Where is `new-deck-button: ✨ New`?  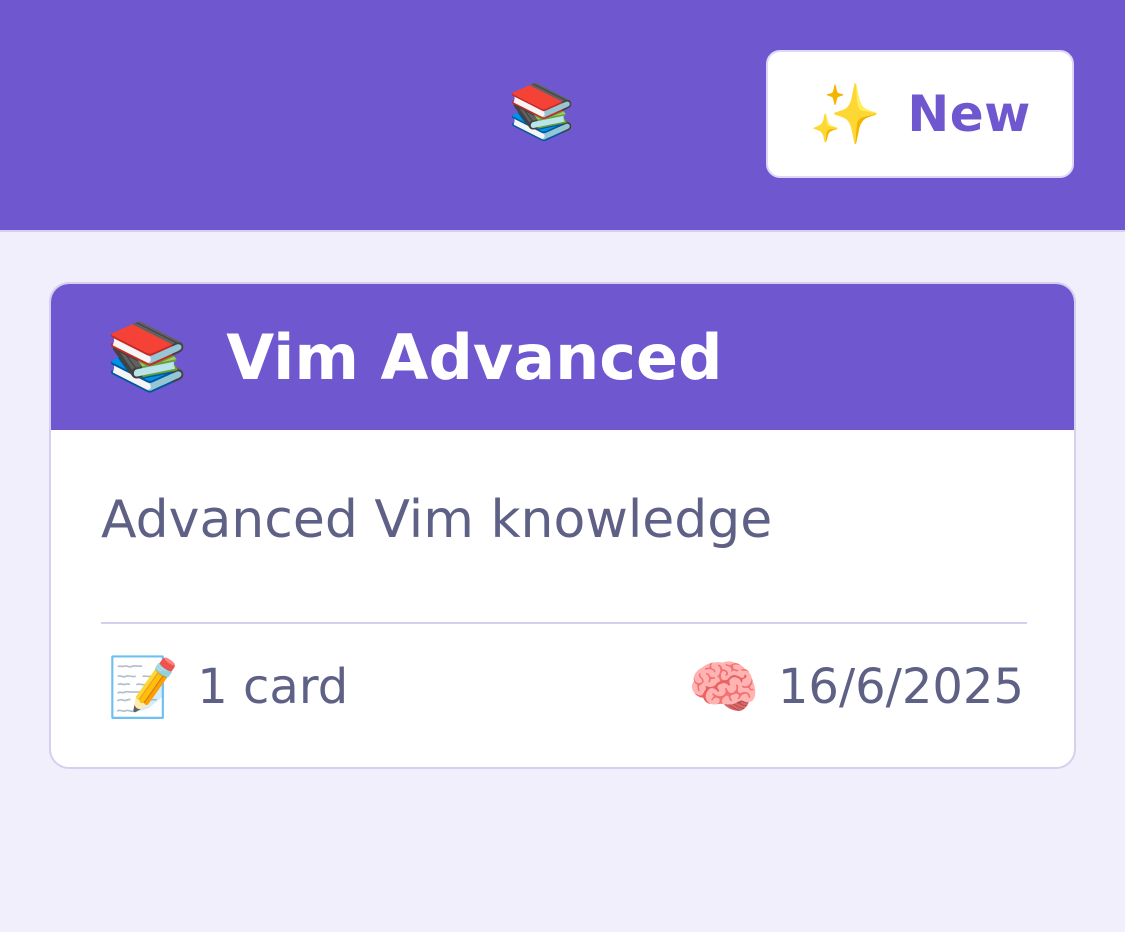 new-deck-button: ✨ New is located at coordinates (920, 114).